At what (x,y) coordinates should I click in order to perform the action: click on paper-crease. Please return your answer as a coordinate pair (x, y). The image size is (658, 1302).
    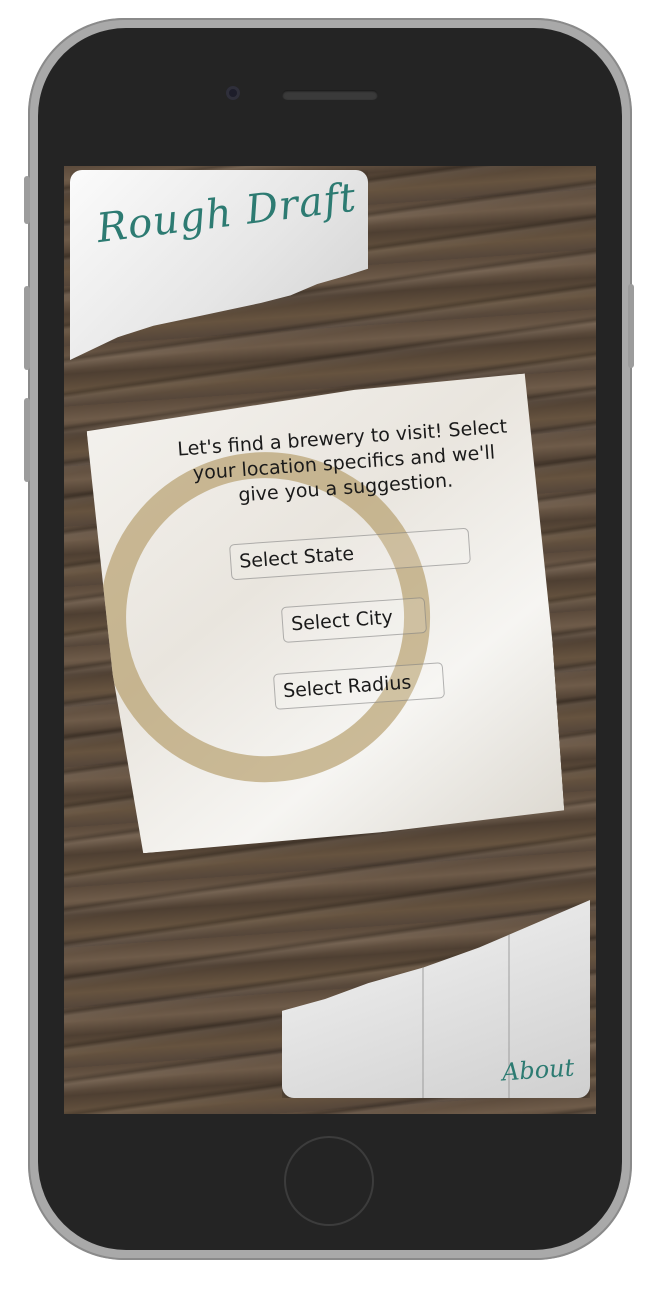
    Looking at the image, I should click on (423, 999).